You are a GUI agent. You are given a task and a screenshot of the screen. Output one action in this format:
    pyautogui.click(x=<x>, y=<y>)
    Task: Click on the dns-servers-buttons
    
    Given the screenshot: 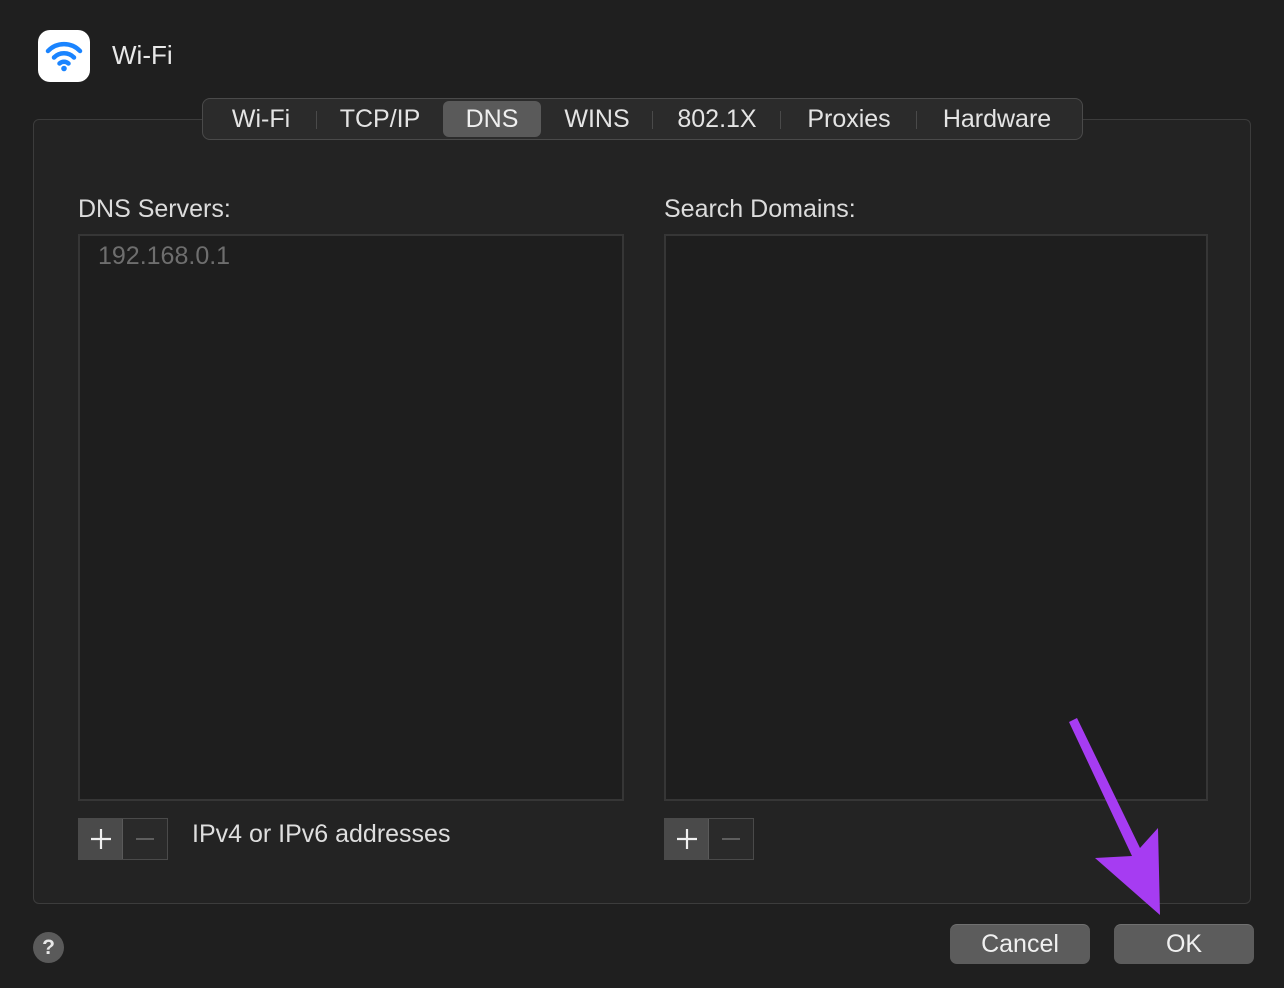 What is the action you would take?
    pyautogui.click(x=123, y=839)
    